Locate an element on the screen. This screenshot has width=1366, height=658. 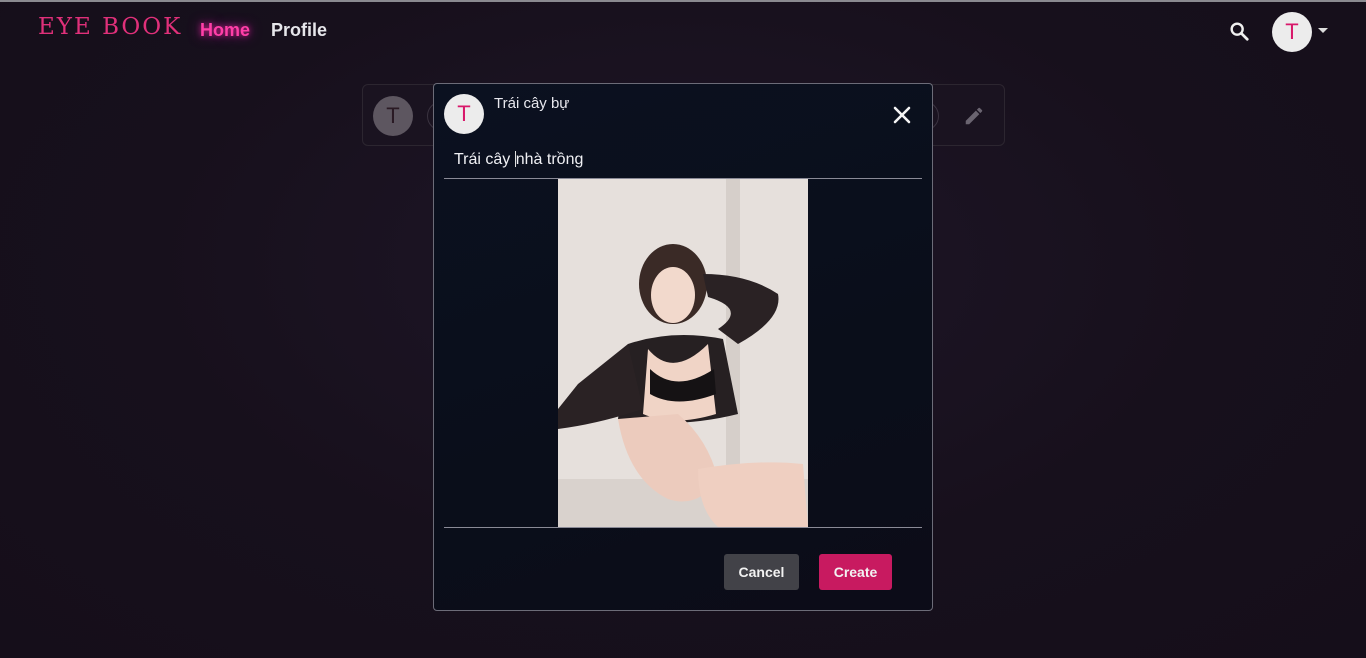
dialog-avatar: T is located at coordinates (464, 114).